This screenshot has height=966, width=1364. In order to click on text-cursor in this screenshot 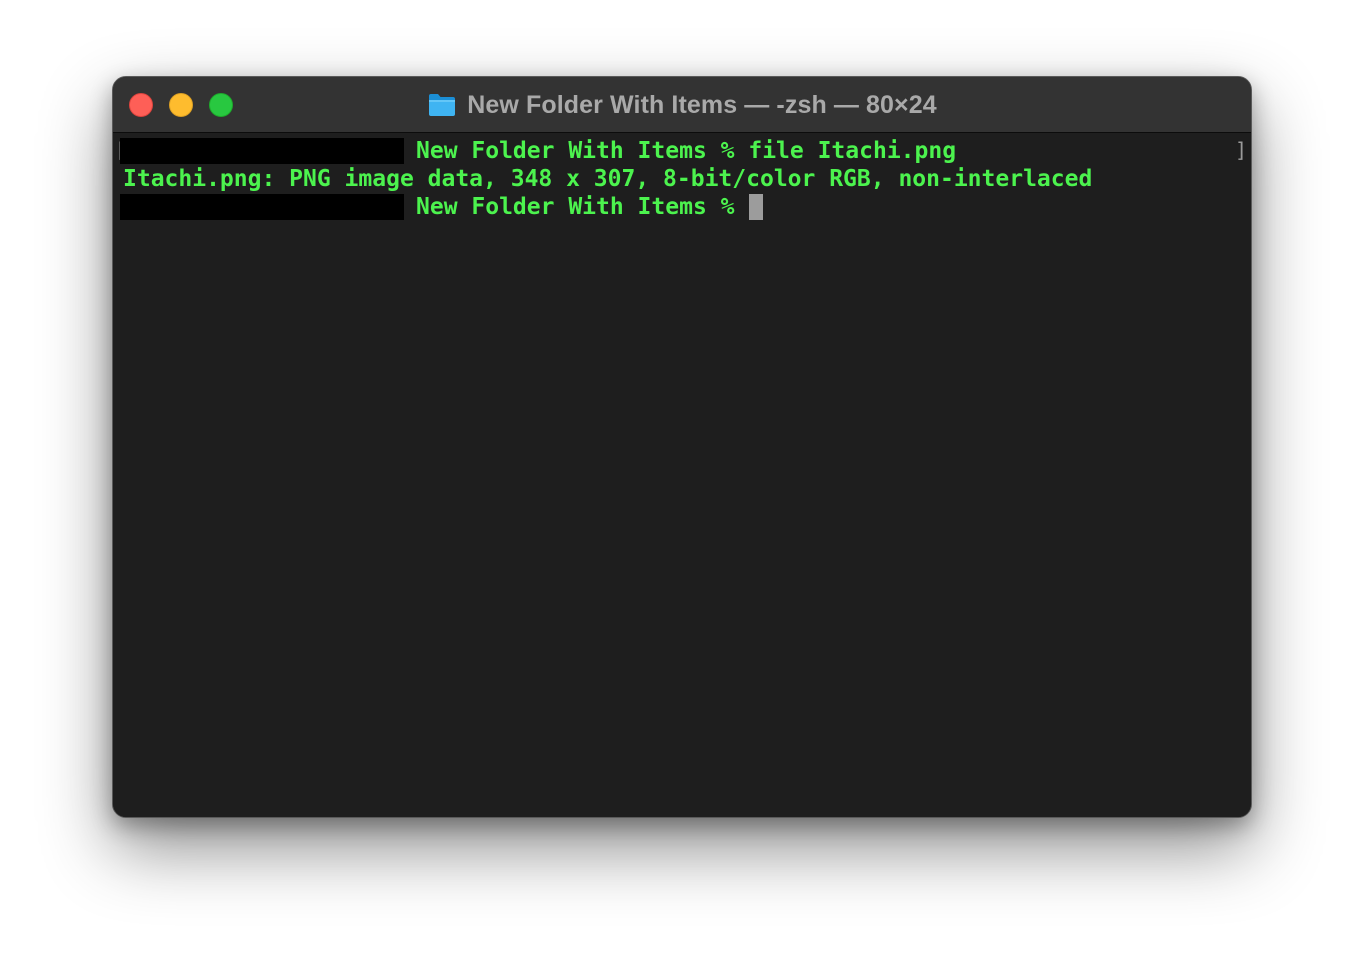, I will do `click(755, 207)`.